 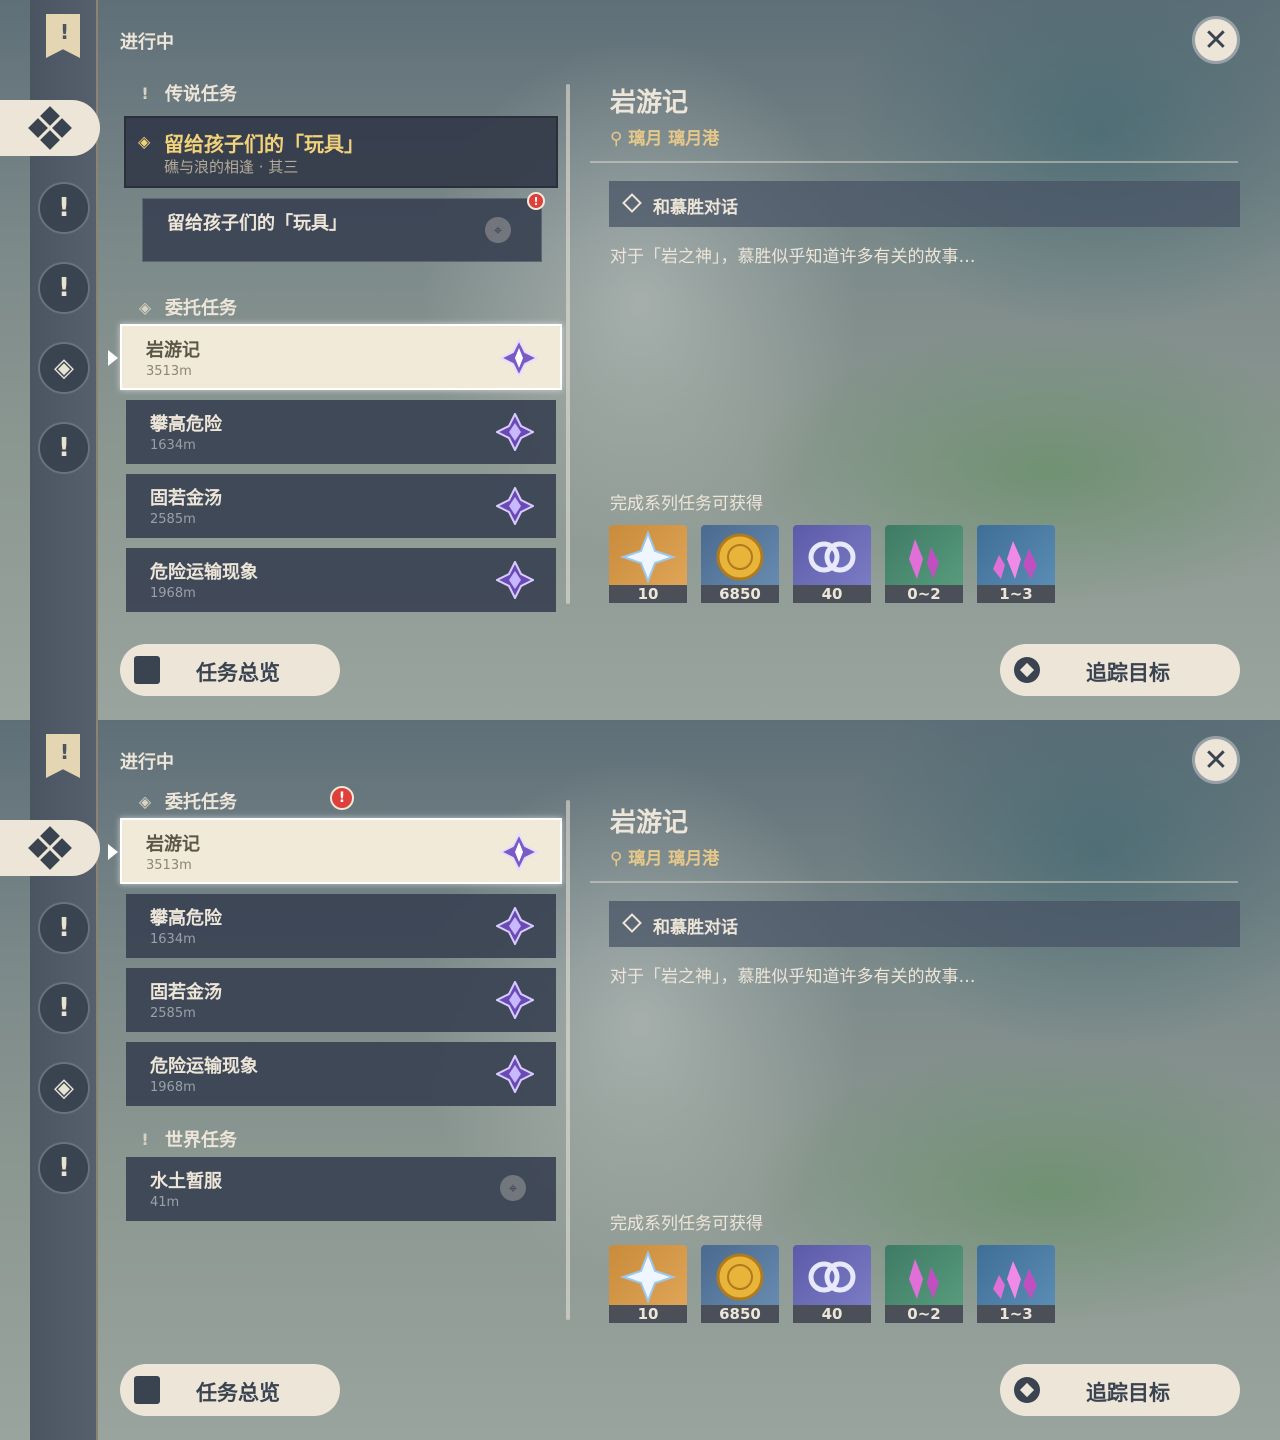 I want to click on legend-quest-item: 留给孩子们的「玩具」 ⌖, so click(x=342, y=230).